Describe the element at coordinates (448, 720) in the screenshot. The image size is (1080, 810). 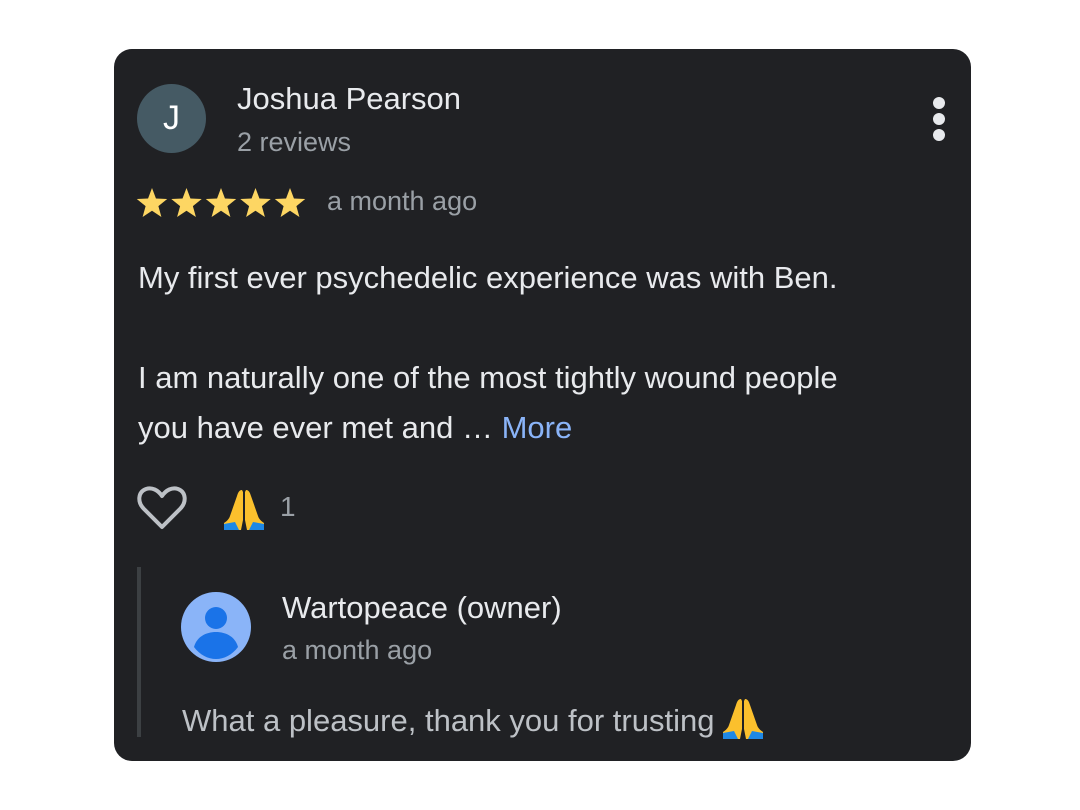
I see `owner-reply-message: What a pleasure, thank you for trusting` at that location.